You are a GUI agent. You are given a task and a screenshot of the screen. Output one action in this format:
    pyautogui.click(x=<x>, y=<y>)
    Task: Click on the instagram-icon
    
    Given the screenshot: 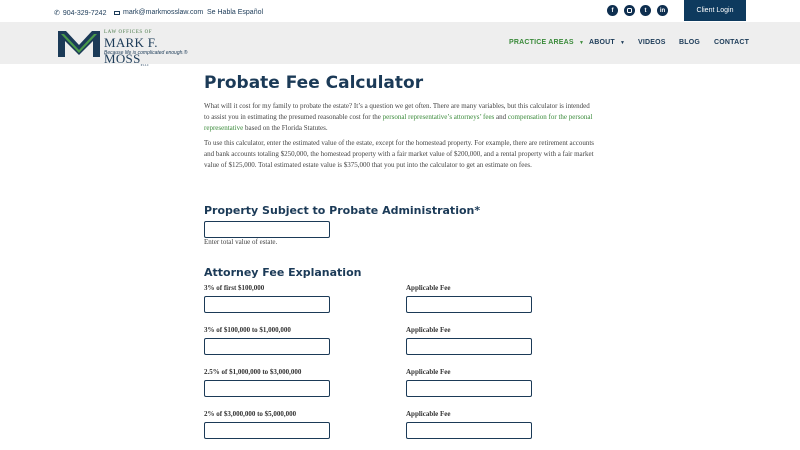 What is the action you would take?
    pyautogui.click(x=629, y=10)
    